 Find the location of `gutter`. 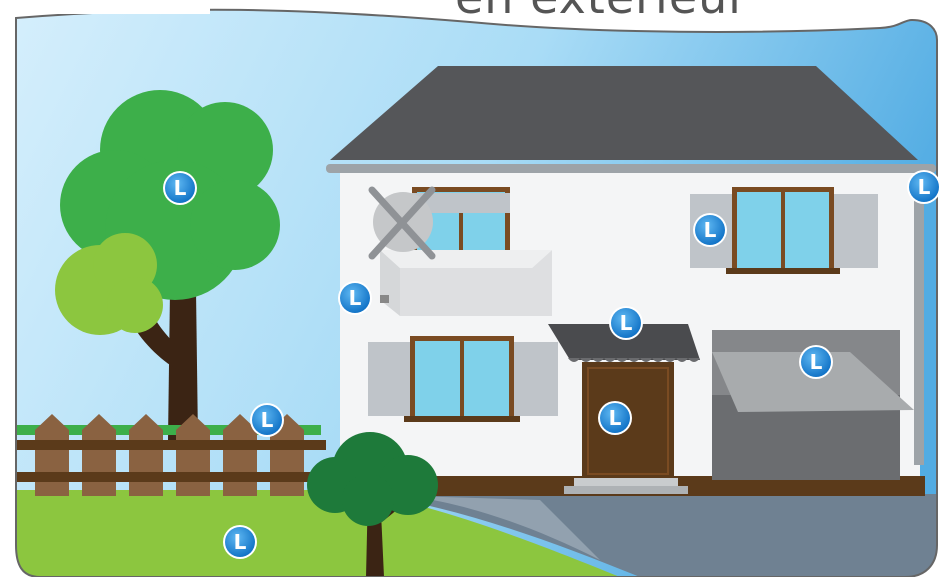

gutter is located at coordinates (631, 168).